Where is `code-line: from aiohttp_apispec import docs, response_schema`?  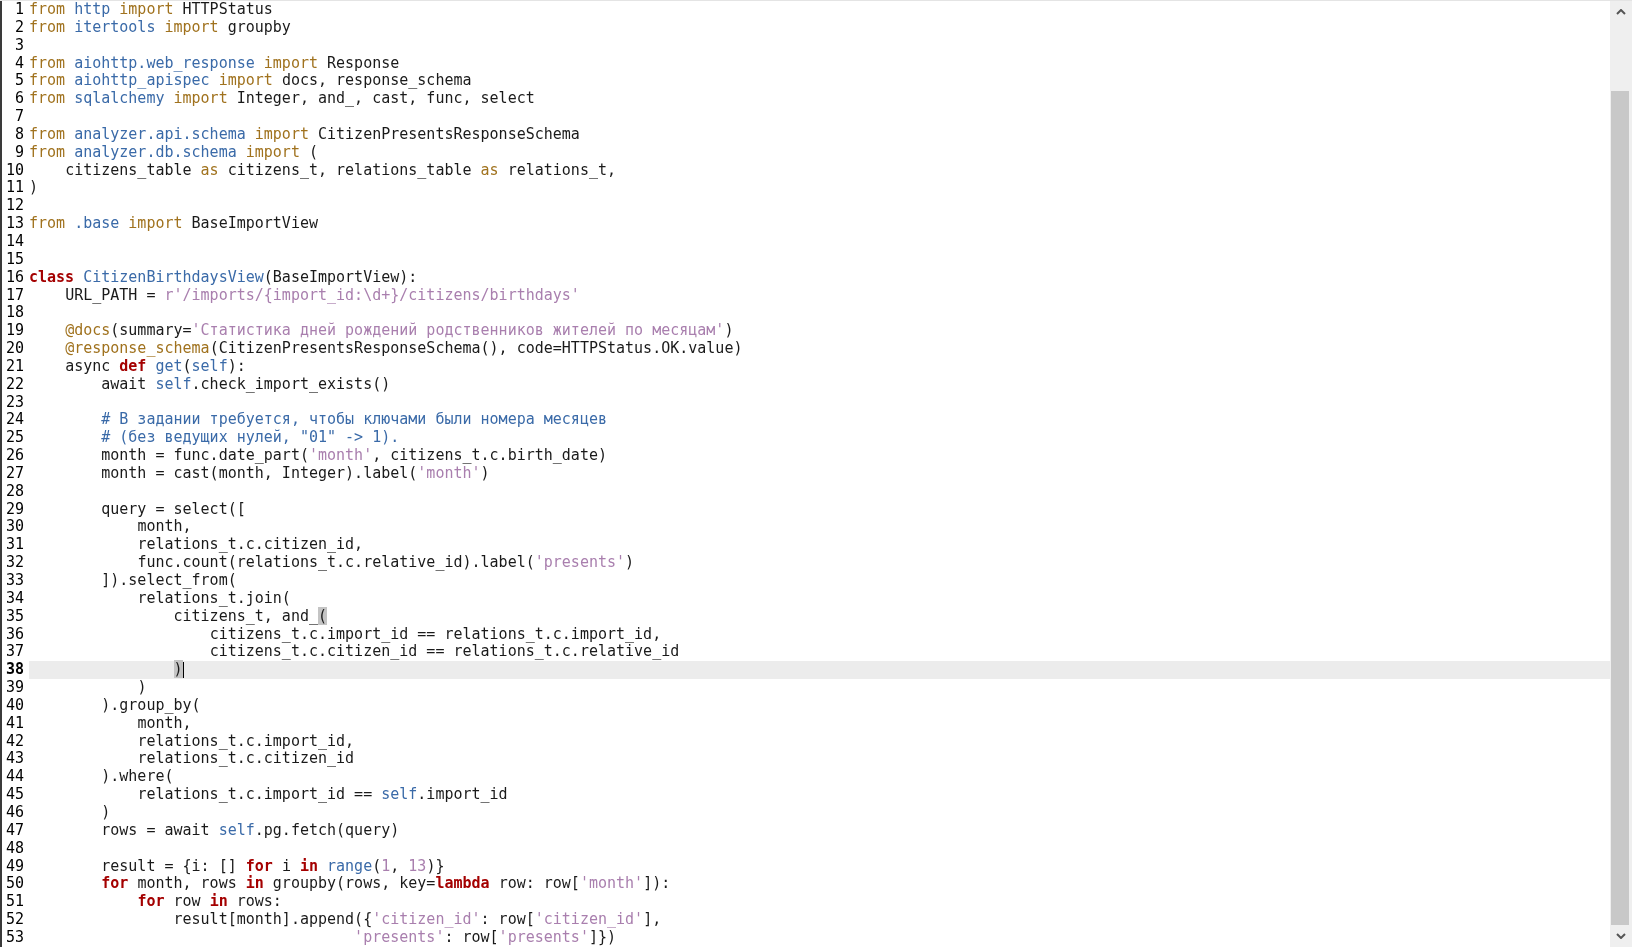
code-line: from aiohttp_apispec import docs, response_schema is located at coordinates (250, 81).